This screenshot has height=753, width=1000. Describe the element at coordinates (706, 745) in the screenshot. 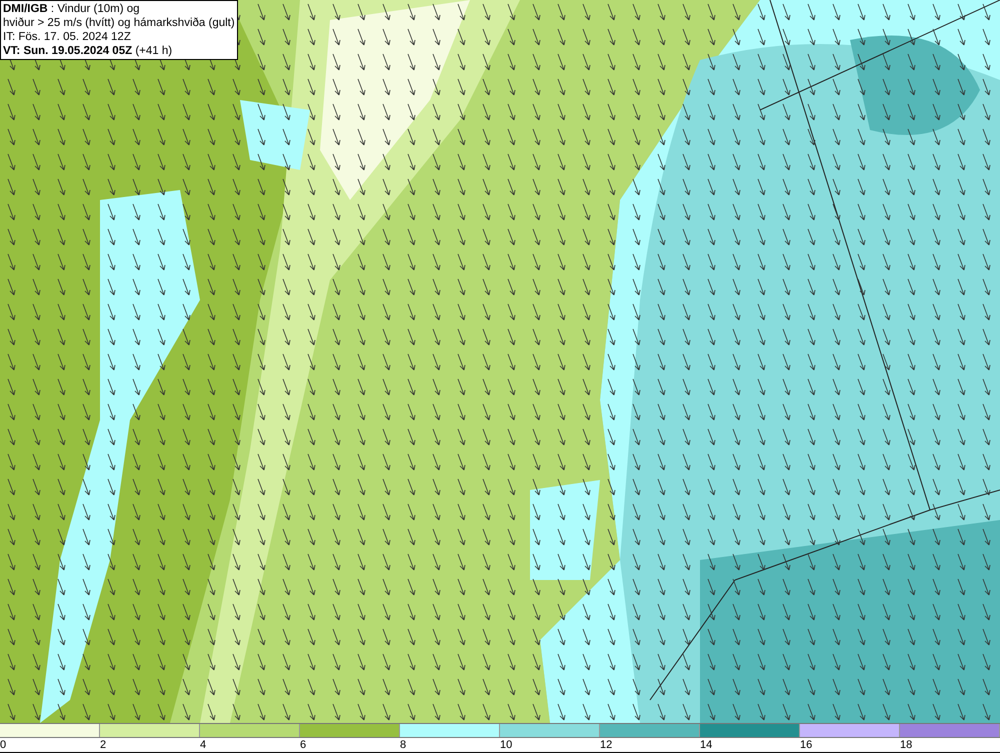

I see `legend-label: 14` at that location.